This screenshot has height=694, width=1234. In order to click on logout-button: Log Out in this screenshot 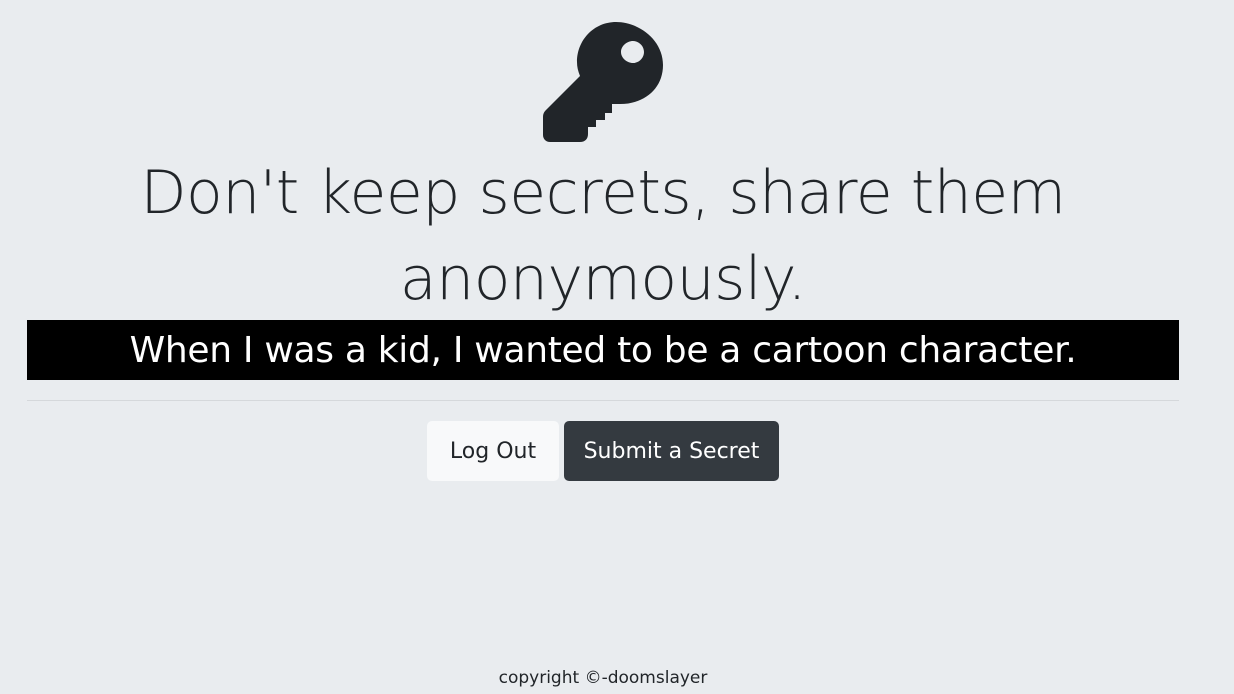, I will do `click(493, 451)`.